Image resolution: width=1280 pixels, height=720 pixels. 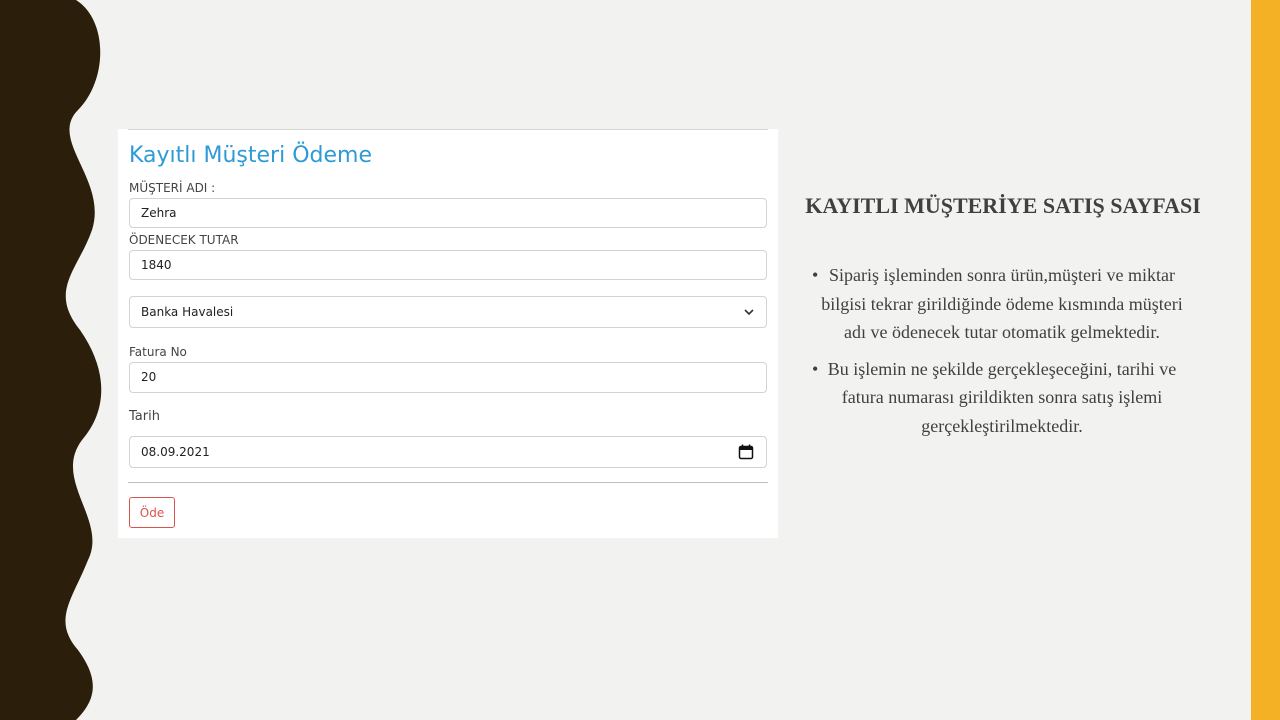 I want to click on payment-method-value: Banka Havalesi, so click(x=187, y=312).